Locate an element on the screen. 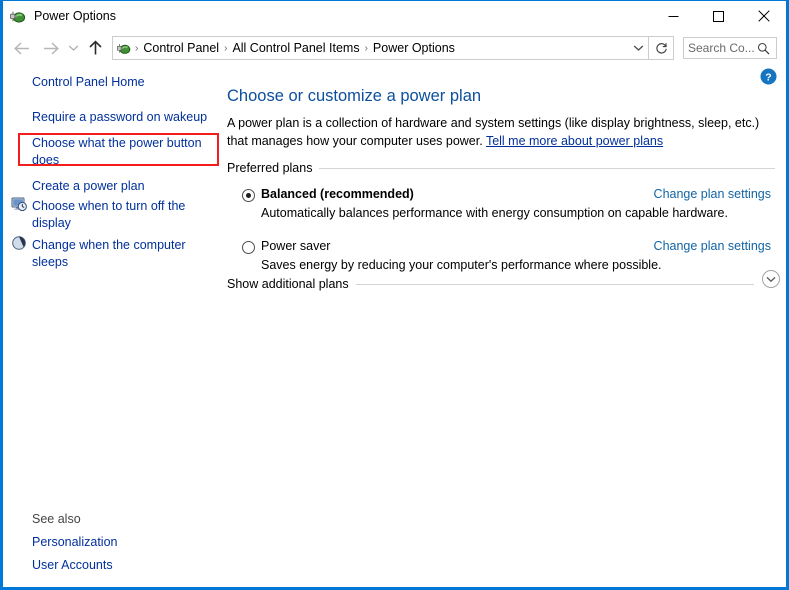  maximize-button is located at coordinates (718, 16).